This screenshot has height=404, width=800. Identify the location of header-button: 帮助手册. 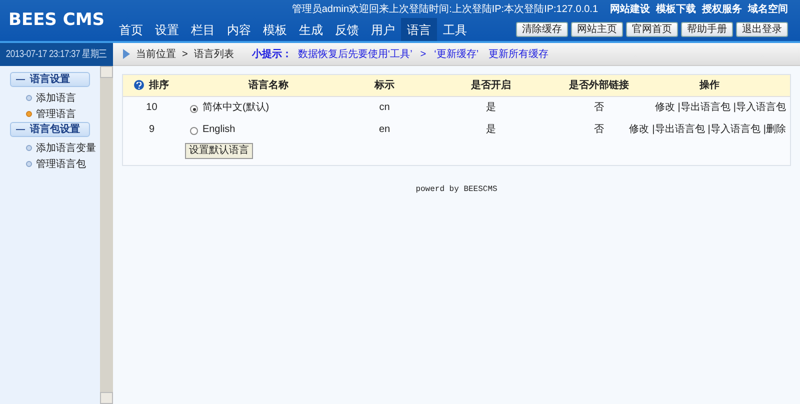
(707, 29).